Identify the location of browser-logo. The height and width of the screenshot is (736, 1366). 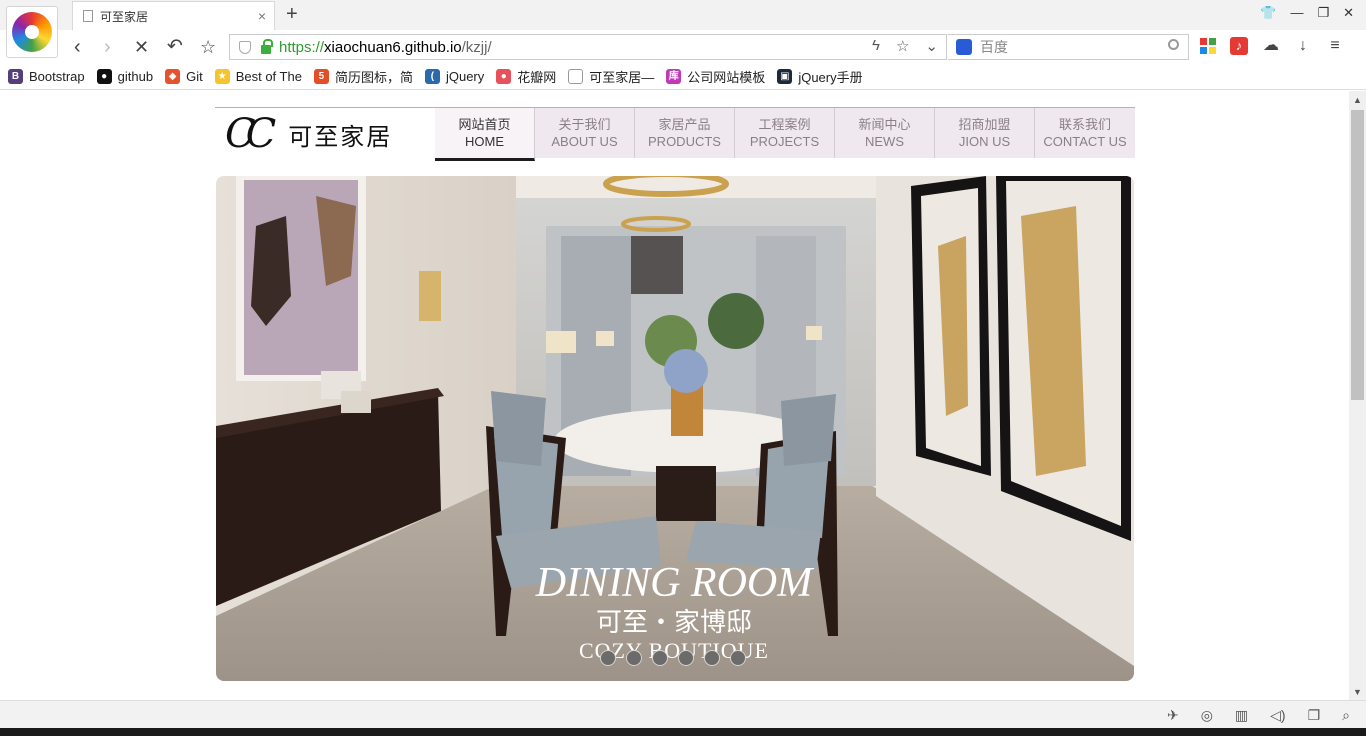
(32, 32).